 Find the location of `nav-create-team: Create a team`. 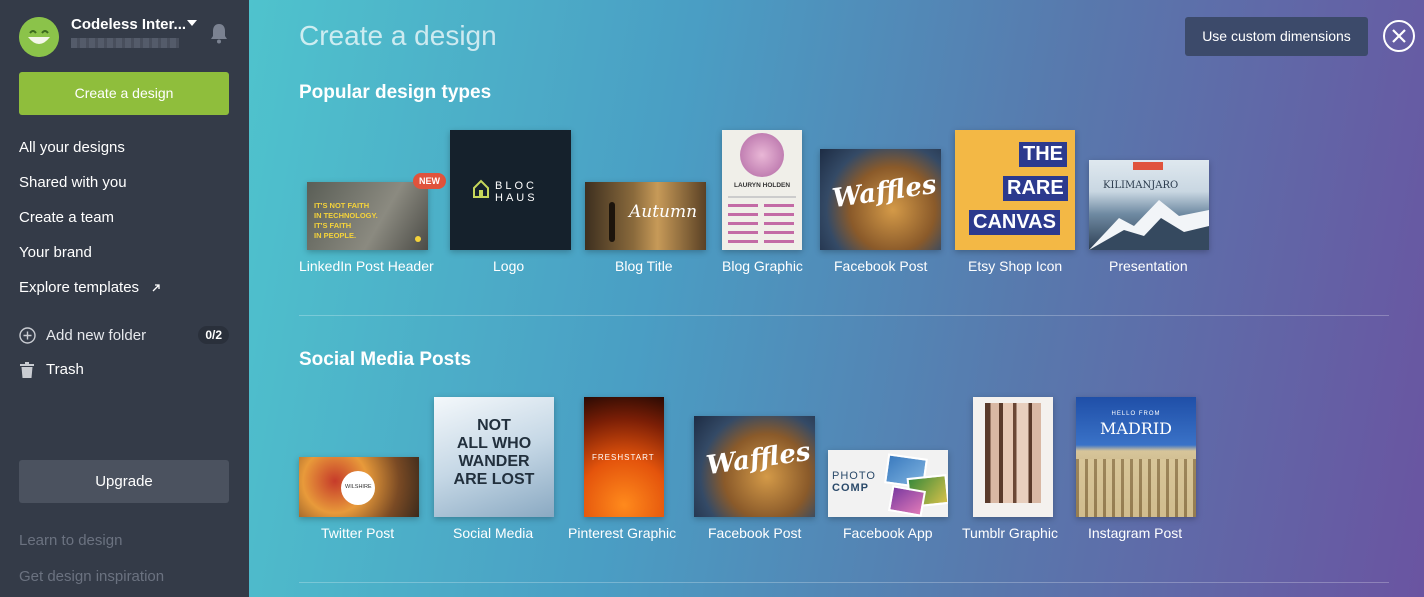

nav-create-team: Create a team is located at coordinates (66, 217).